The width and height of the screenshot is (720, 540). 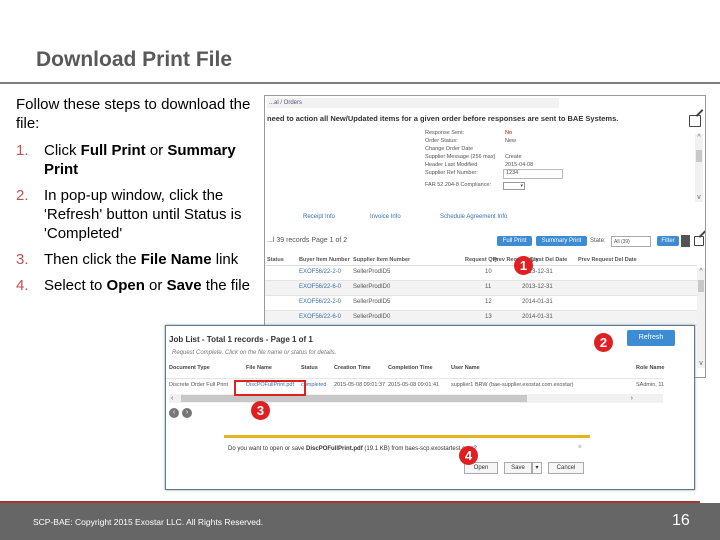 What do you see at coordinates (441, 141) in the screenshot?
I see `field-label: Order Status:` at bounding box center [441, 141].